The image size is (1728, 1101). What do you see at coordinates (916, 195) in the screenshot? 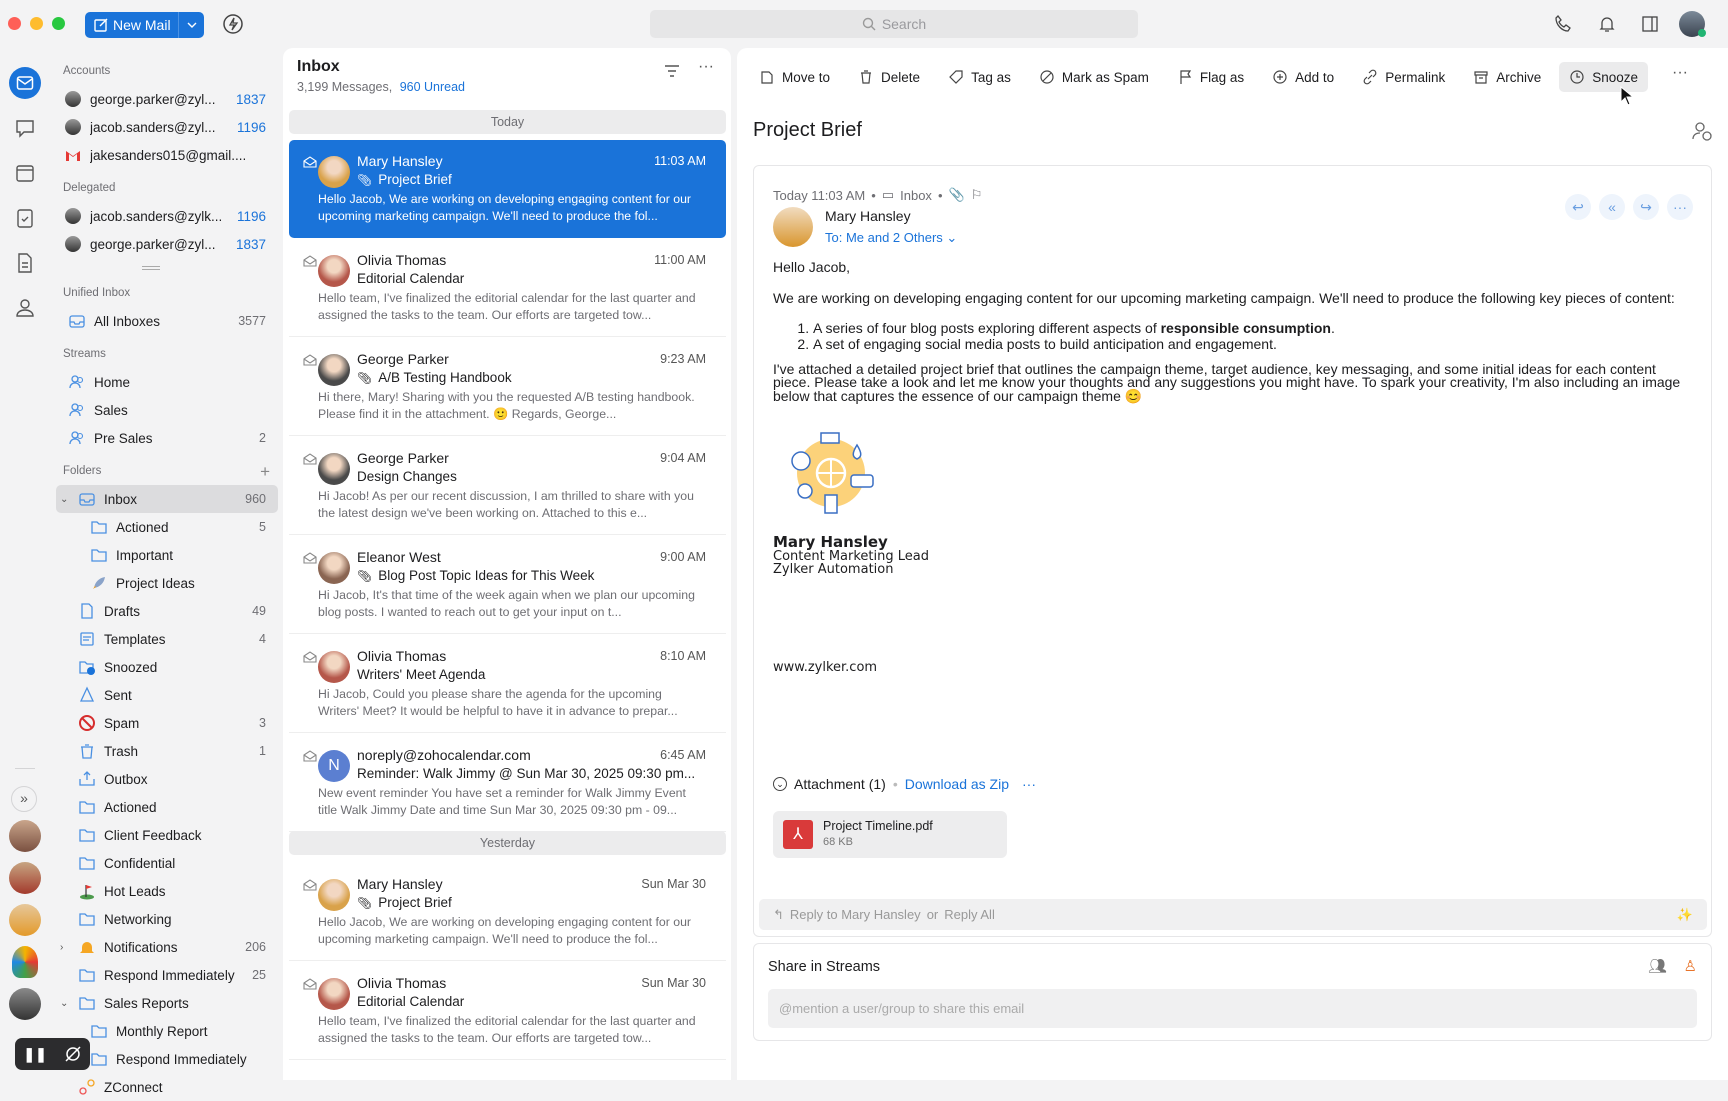
I see `mail-folder: Inbox` at bounding box center [916, 195].